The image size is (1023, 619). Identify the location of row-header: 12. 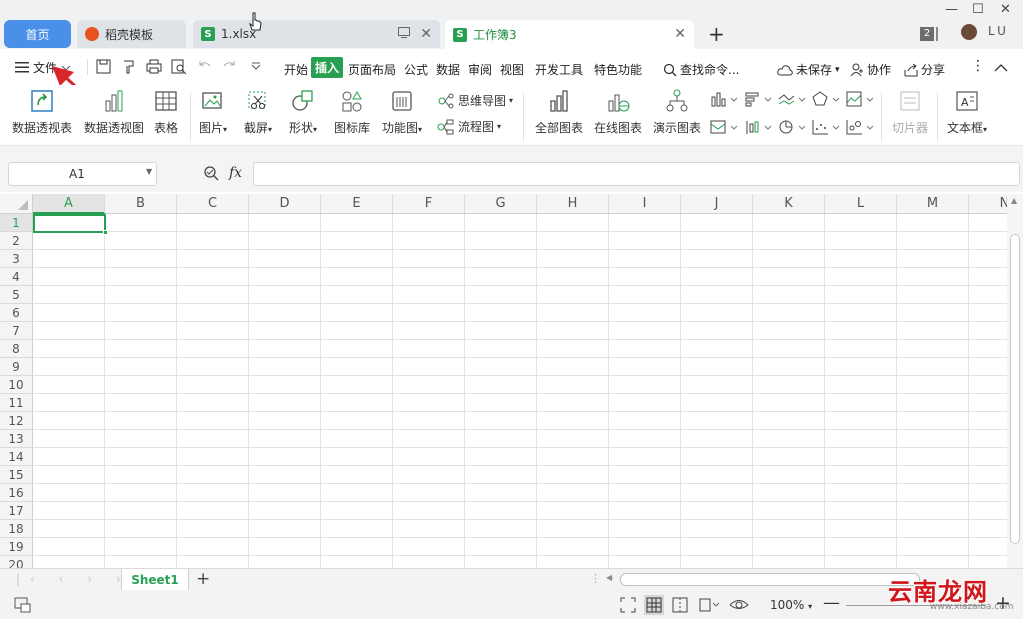
(16, 421).